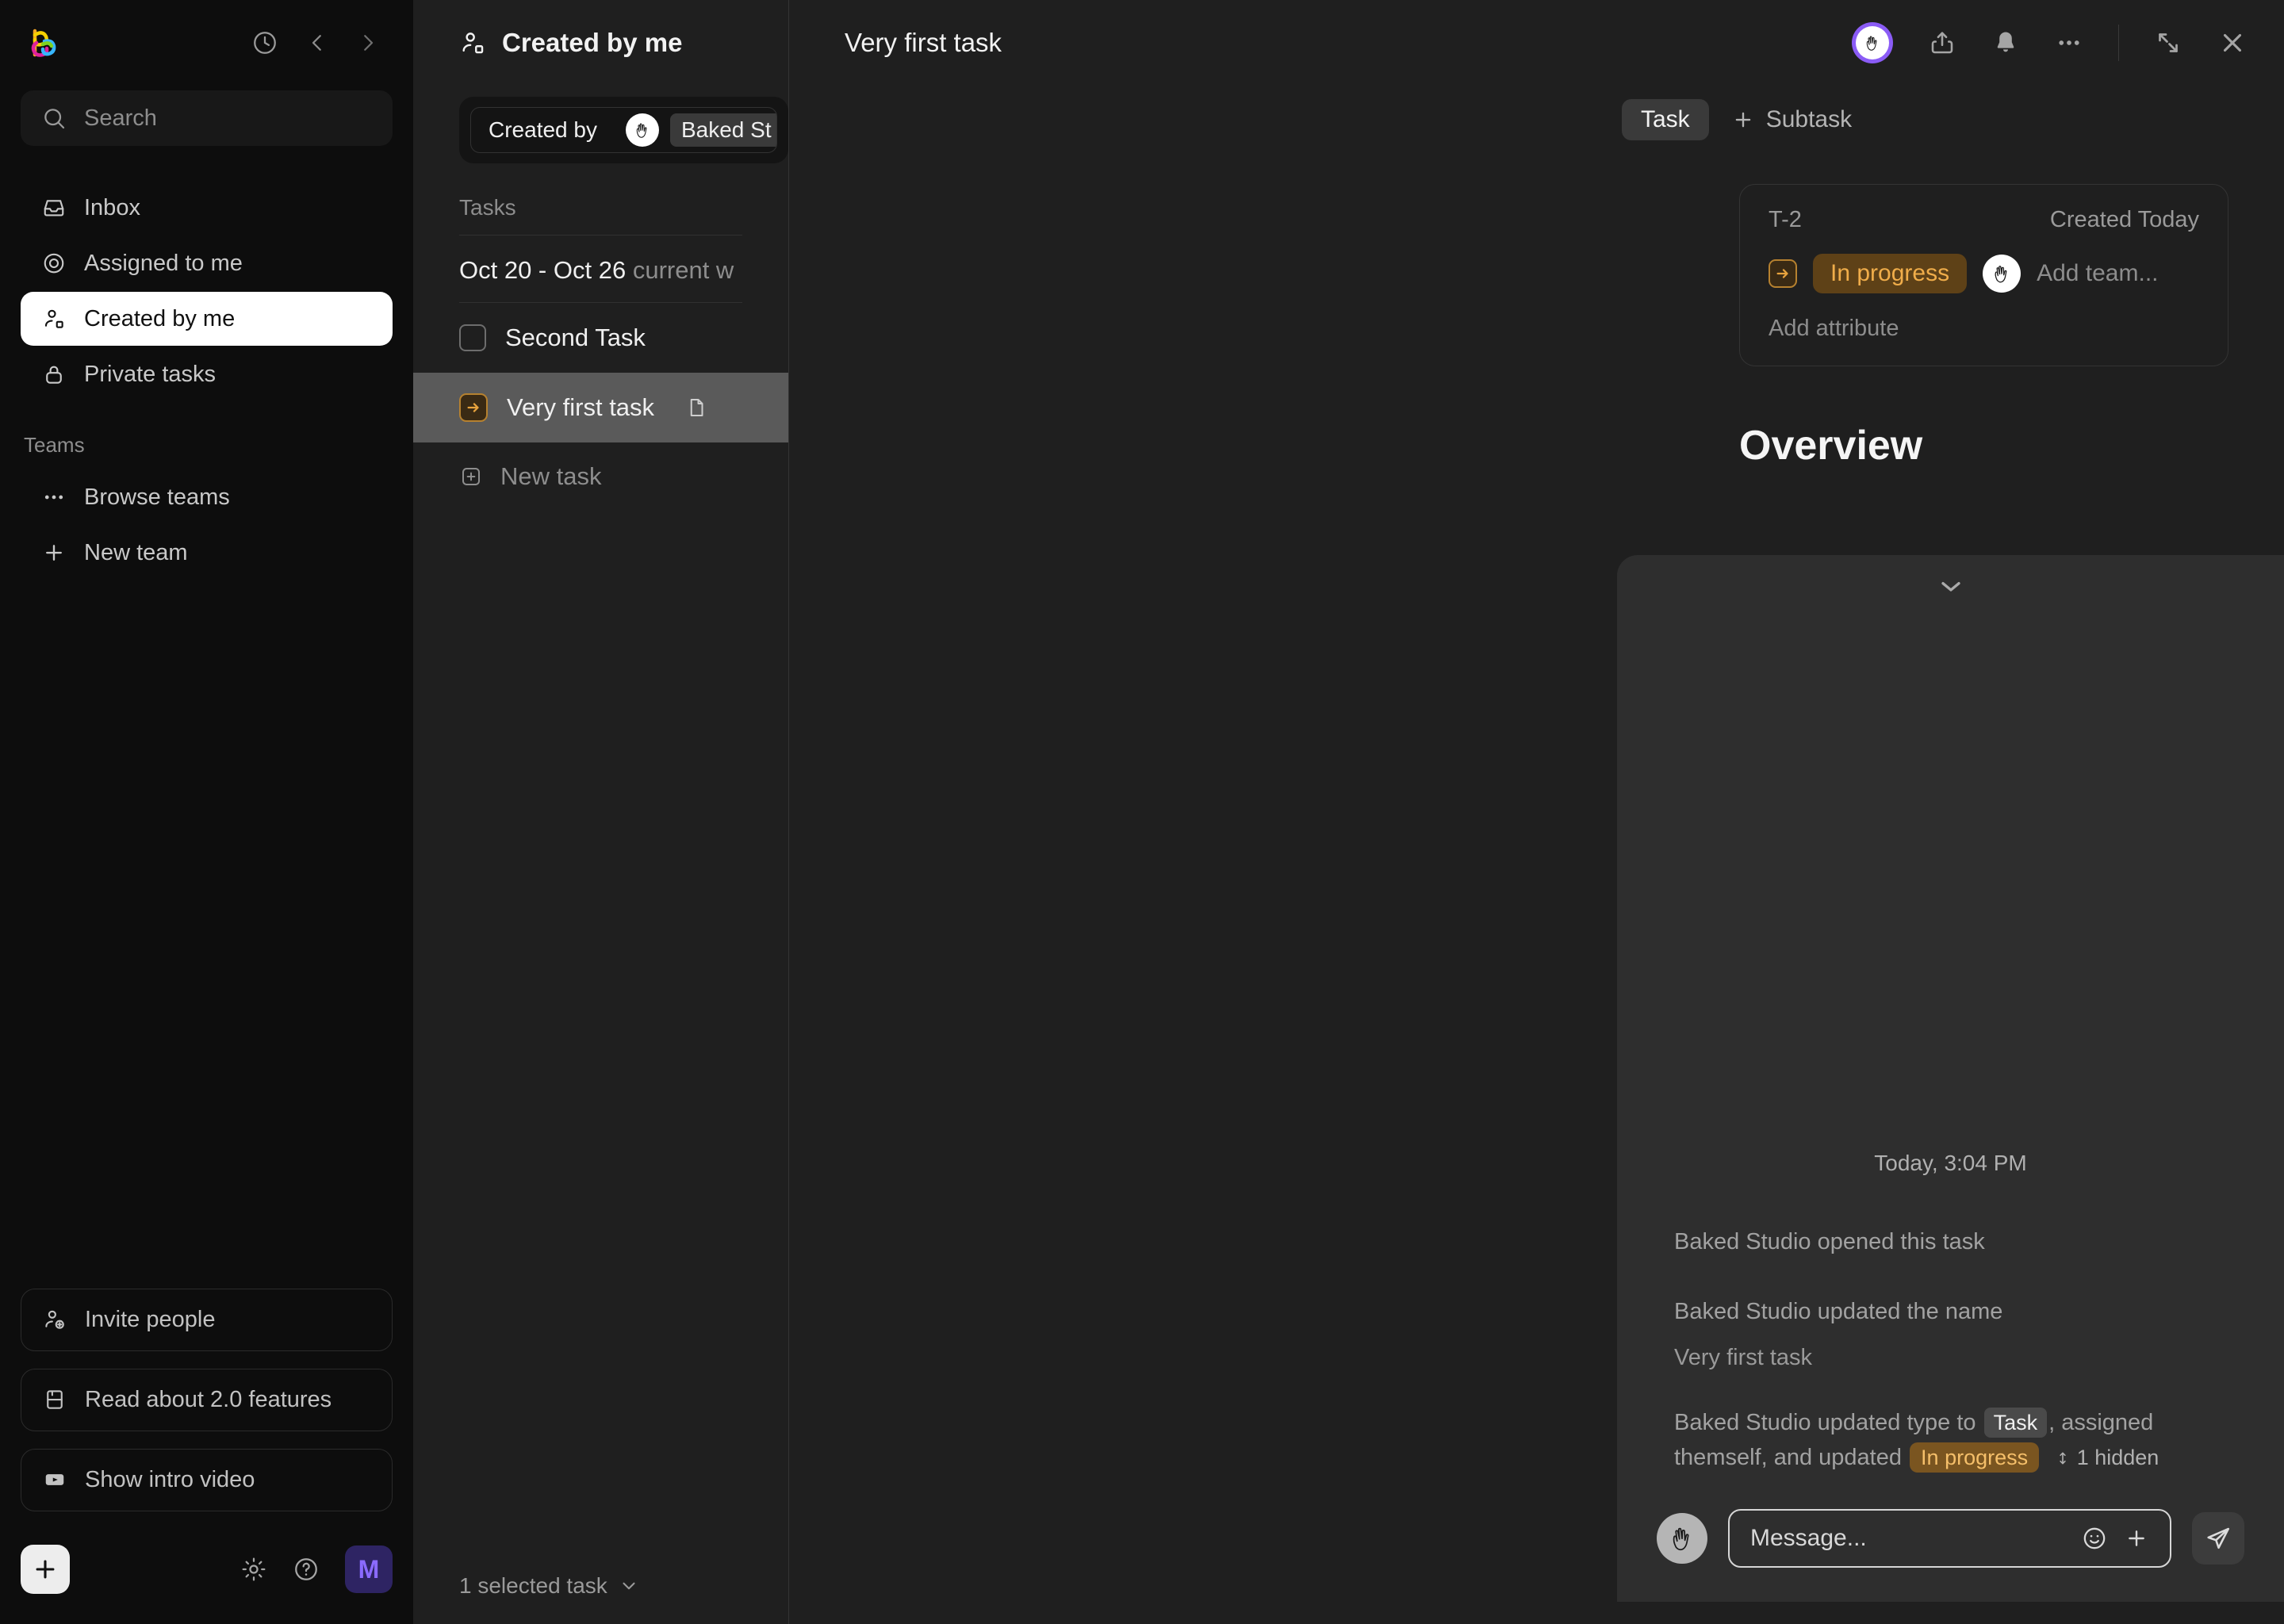  I want to click on list-panel-header: Created by me, so click(600, 43).